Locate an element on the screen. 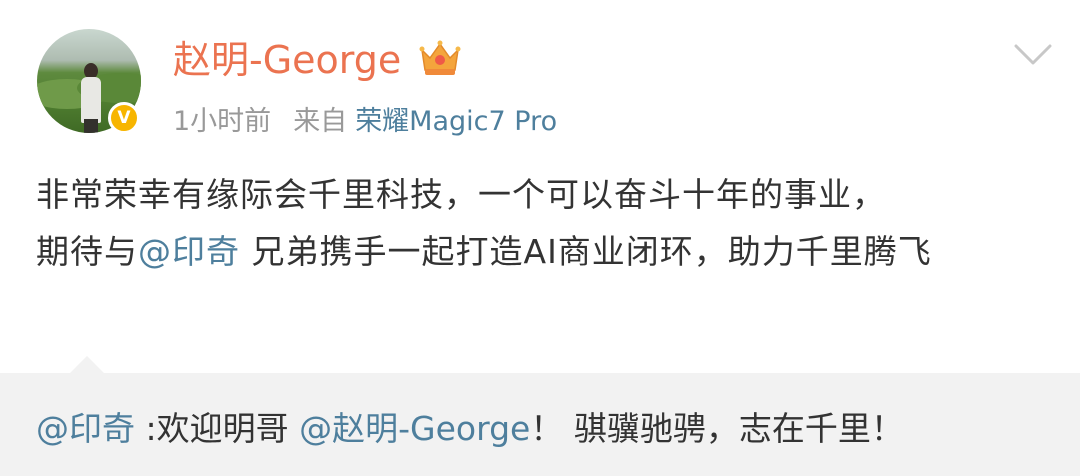 The height and width of the screenshot is (476, 1080). post-meta: 1小时前 来自 荣耀Magic7 Pro is located at coordinates (365, 122).